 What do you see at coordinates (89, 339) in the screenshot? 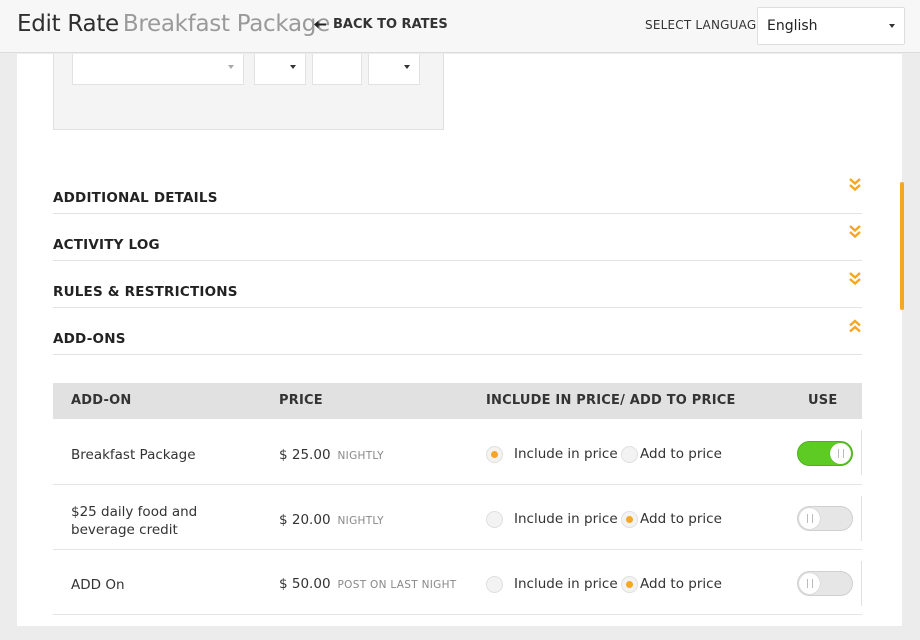
I see `section-label: ADD-ONS` at bounding box center [89, 339].